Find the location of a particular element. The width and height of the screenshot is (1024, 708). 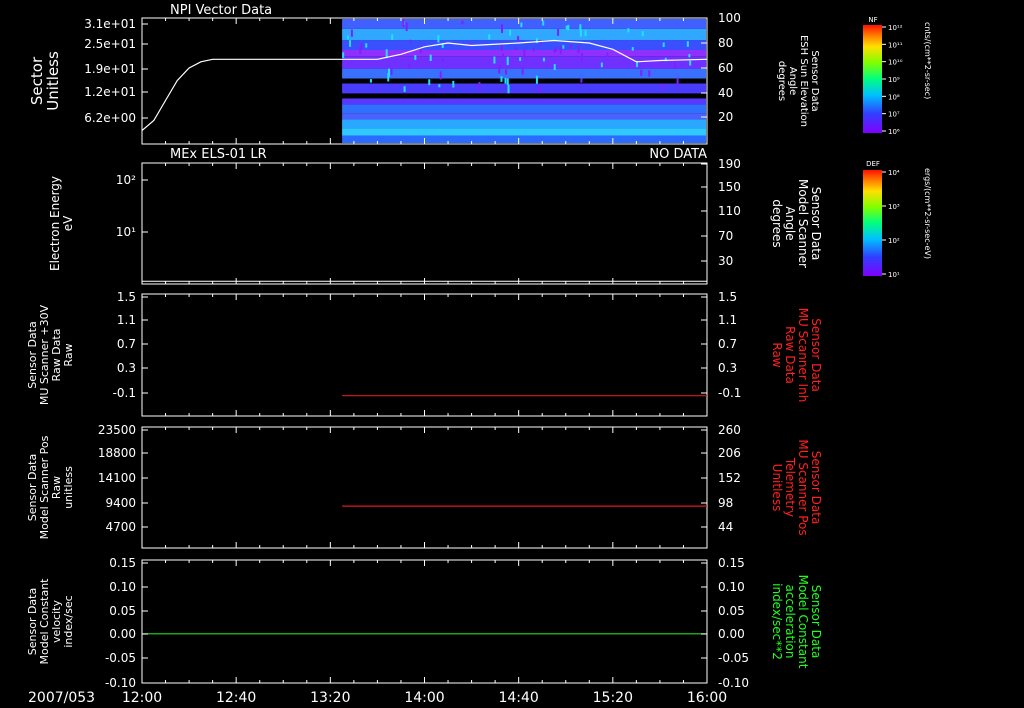

right-axis-label: ESH Sun Elevation is located at coordinates (803, 81).